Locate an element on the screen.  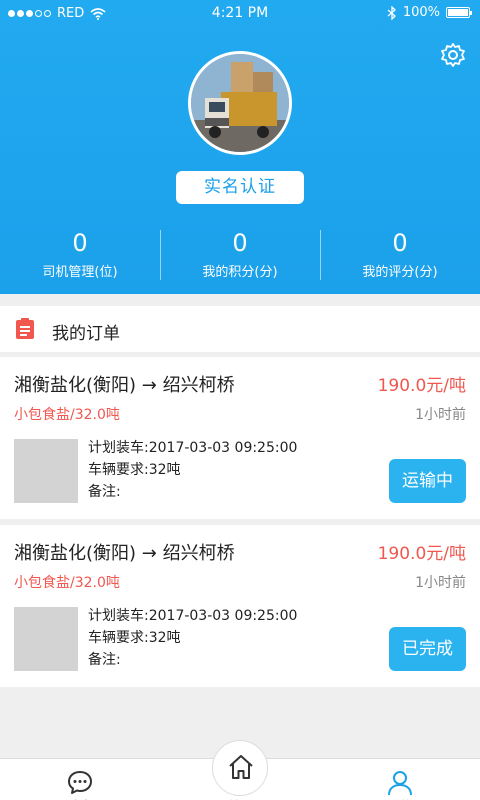
truck-photo is located at coordinates (240, 103).